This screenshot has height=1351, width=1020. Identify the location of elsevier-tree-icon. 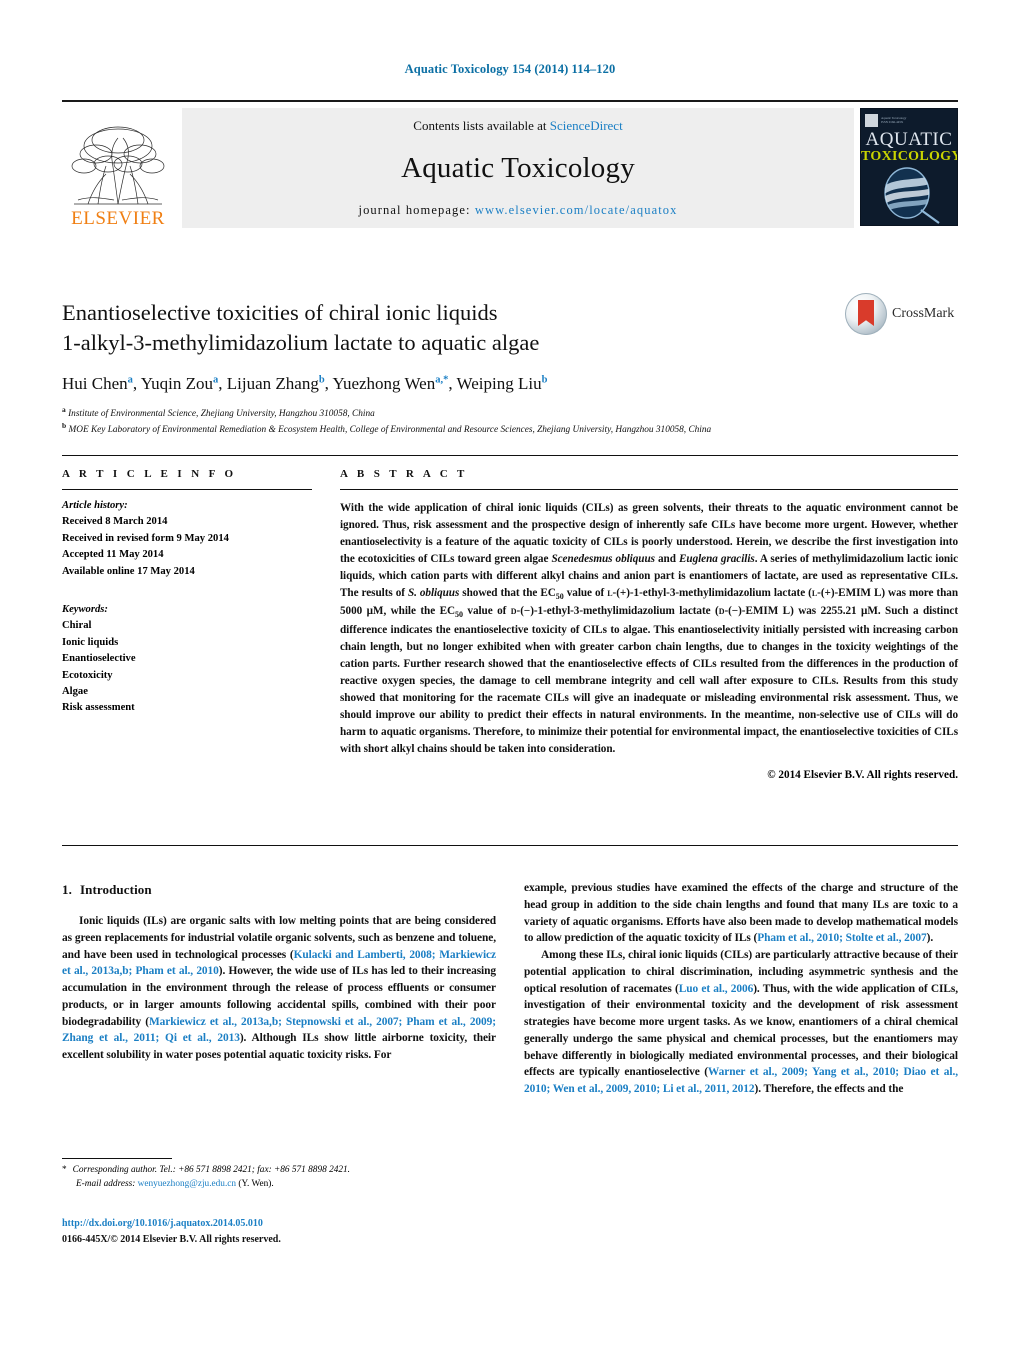
(118, 165).